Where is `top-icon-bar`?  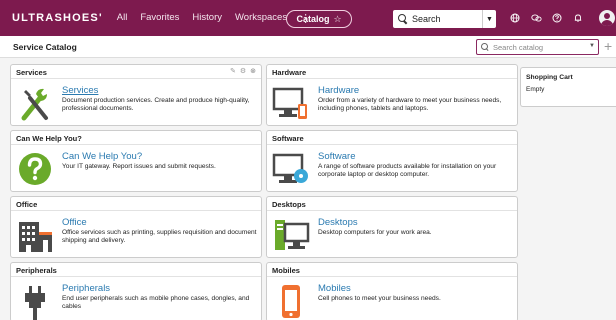
top-icon-bar is located at coordinates (548, 18).